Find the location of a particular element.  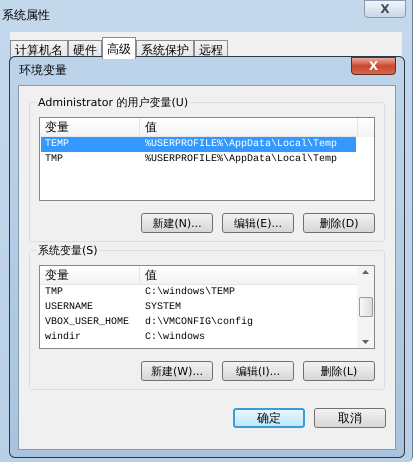

variable-value: d:\VMCONFIG\config is located at coordinates (199, 323).